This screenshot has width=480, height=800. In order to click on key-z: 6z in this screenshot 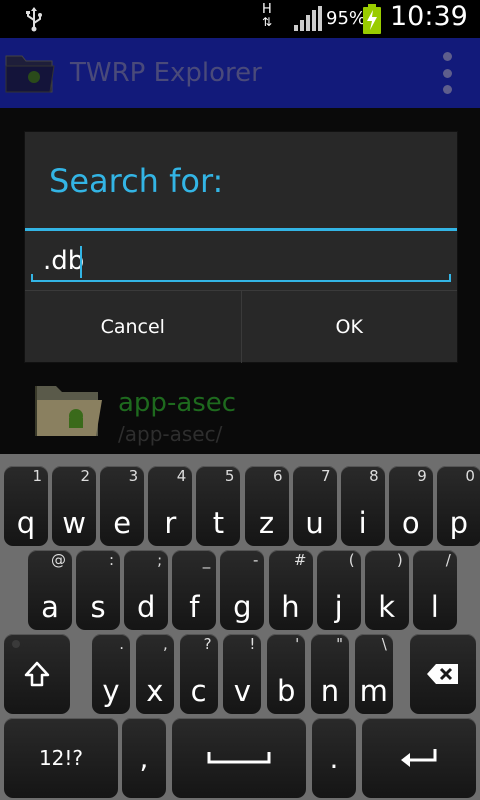, I will do `click(266, 506)`.